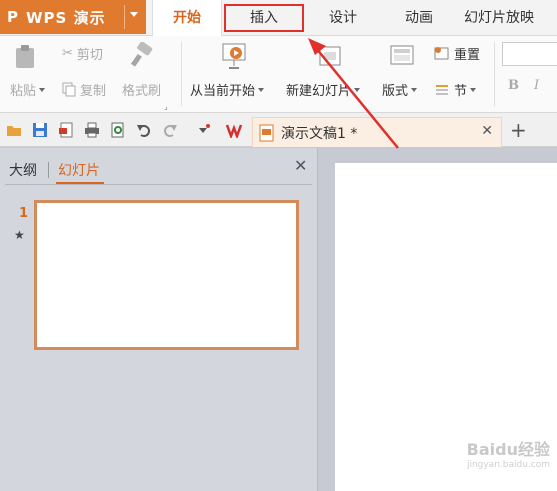 Image resolution: width=557 pixels, height=491 pixels. Describe the element at coordinates (166, 275) in the screenshot. I see `slide-thumbnail` at that location.